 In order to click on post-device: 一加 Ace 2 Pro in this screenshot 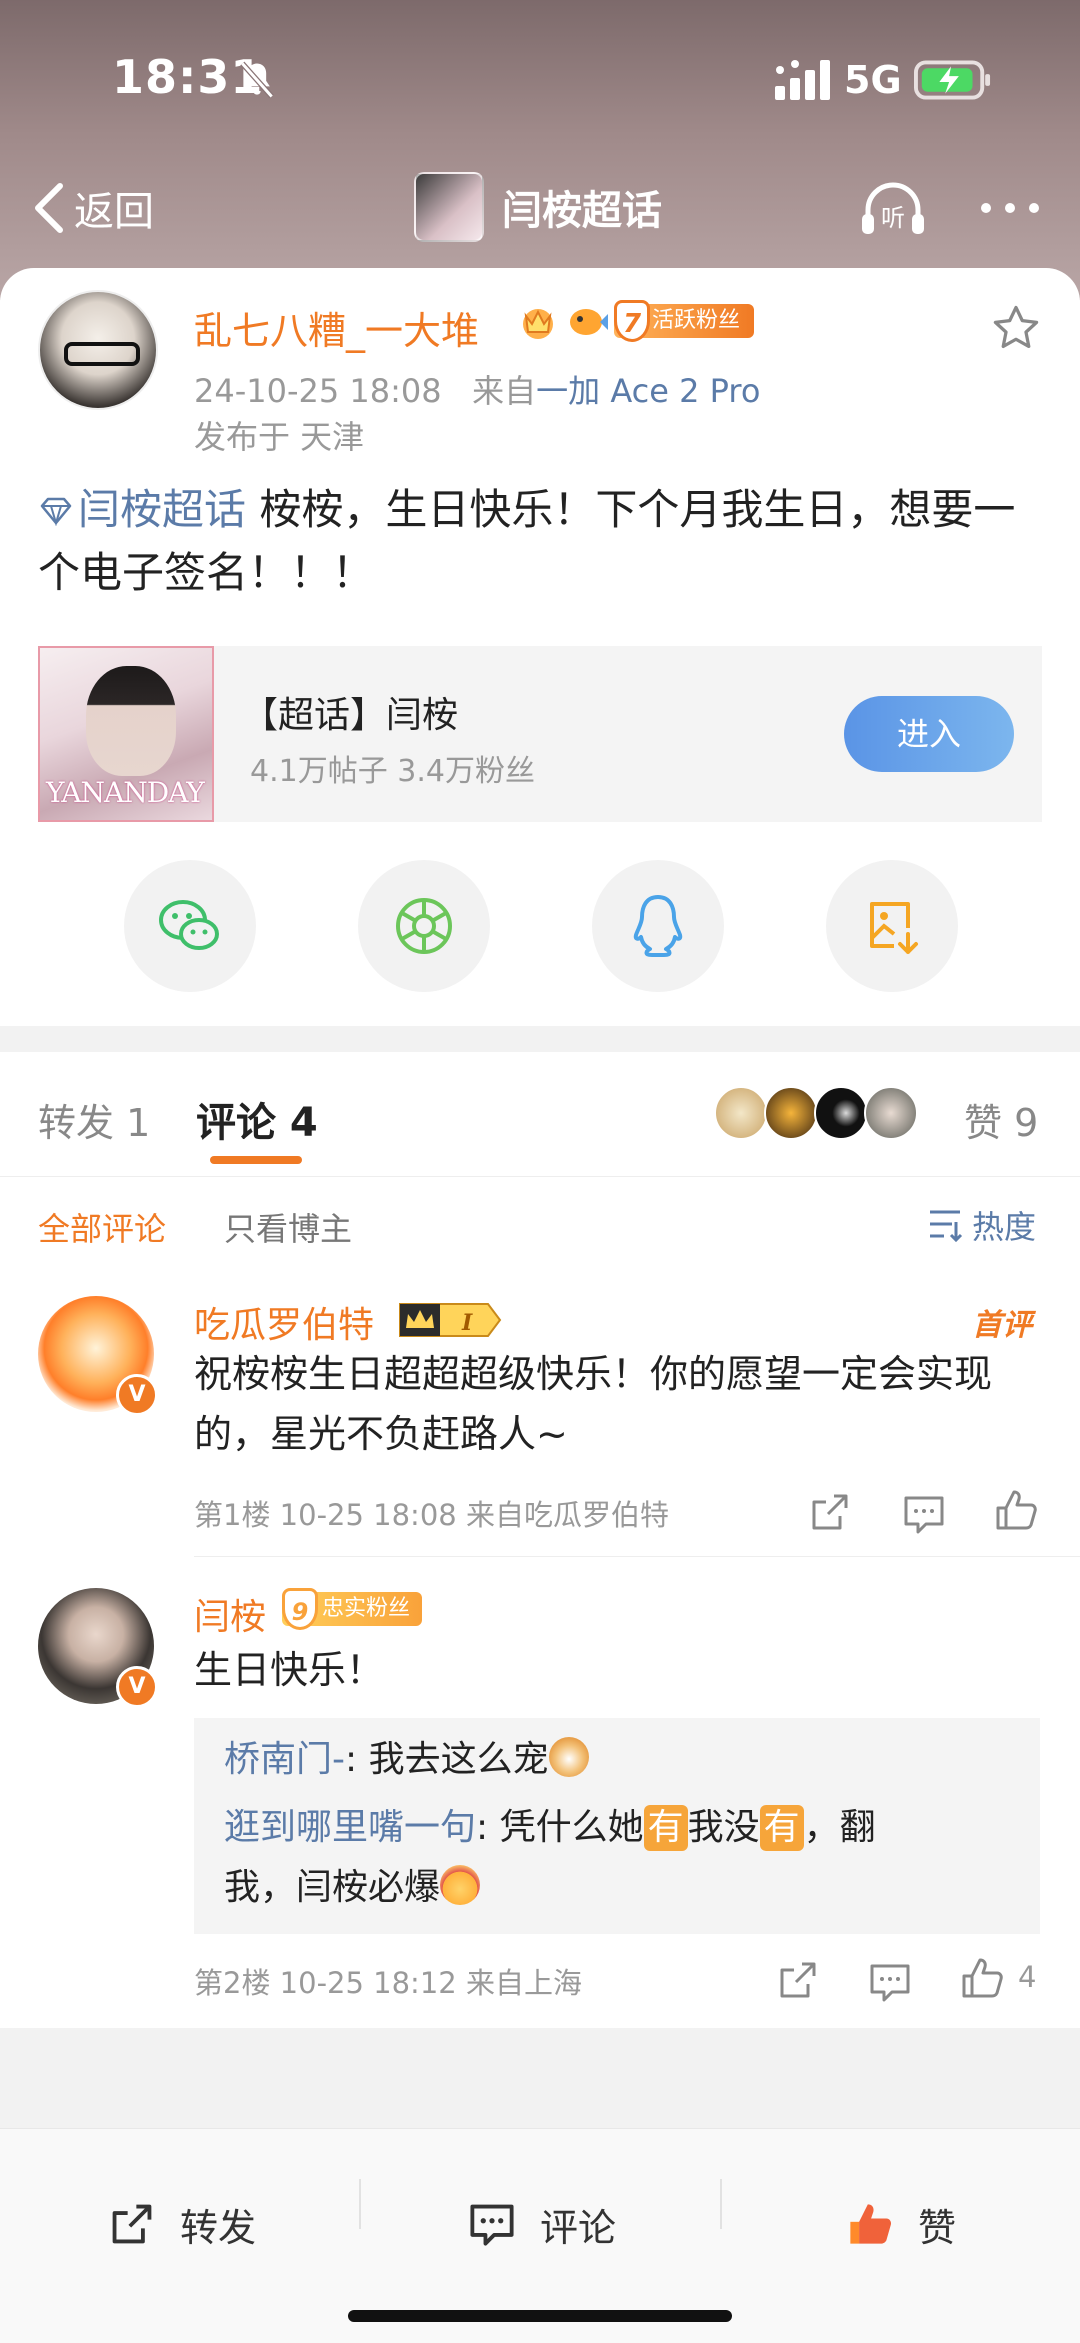, I will do `click(648, 391)`.